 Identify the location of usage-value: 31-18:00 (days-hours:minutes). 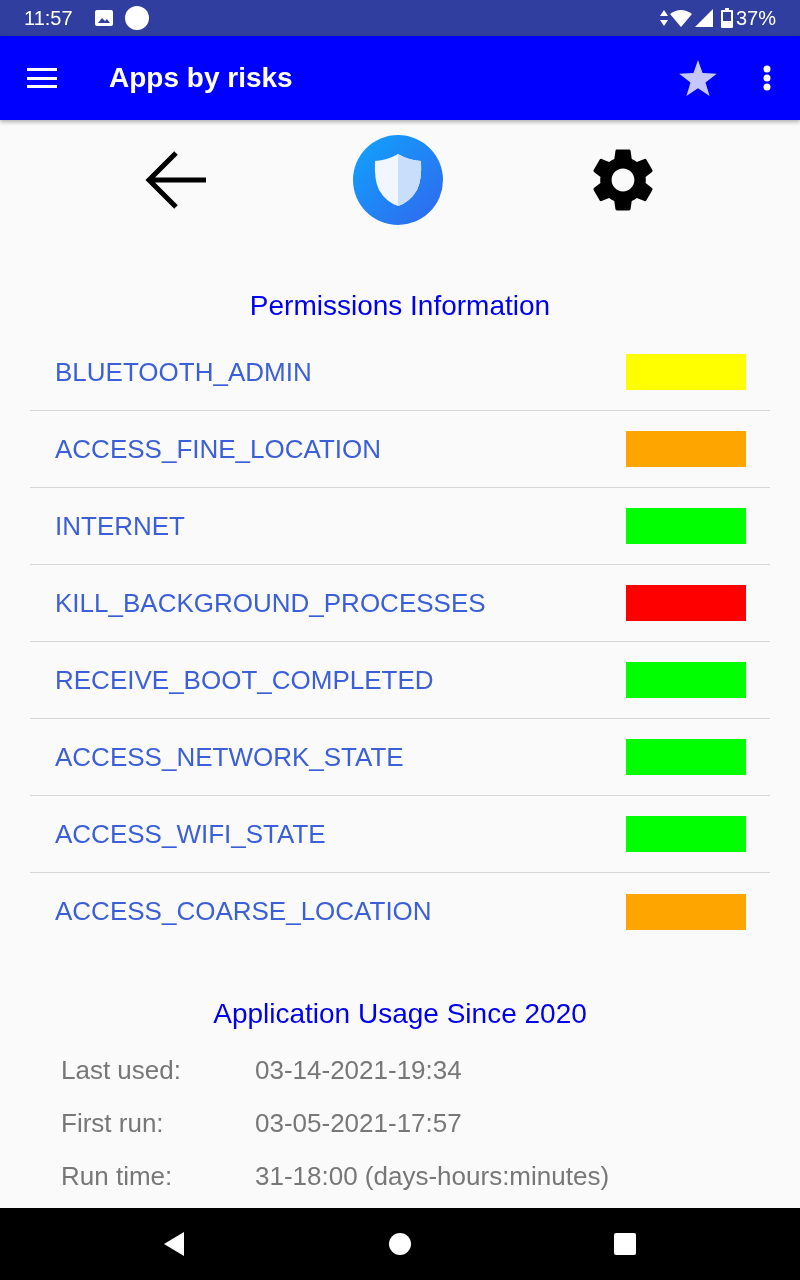
(432, 1176).